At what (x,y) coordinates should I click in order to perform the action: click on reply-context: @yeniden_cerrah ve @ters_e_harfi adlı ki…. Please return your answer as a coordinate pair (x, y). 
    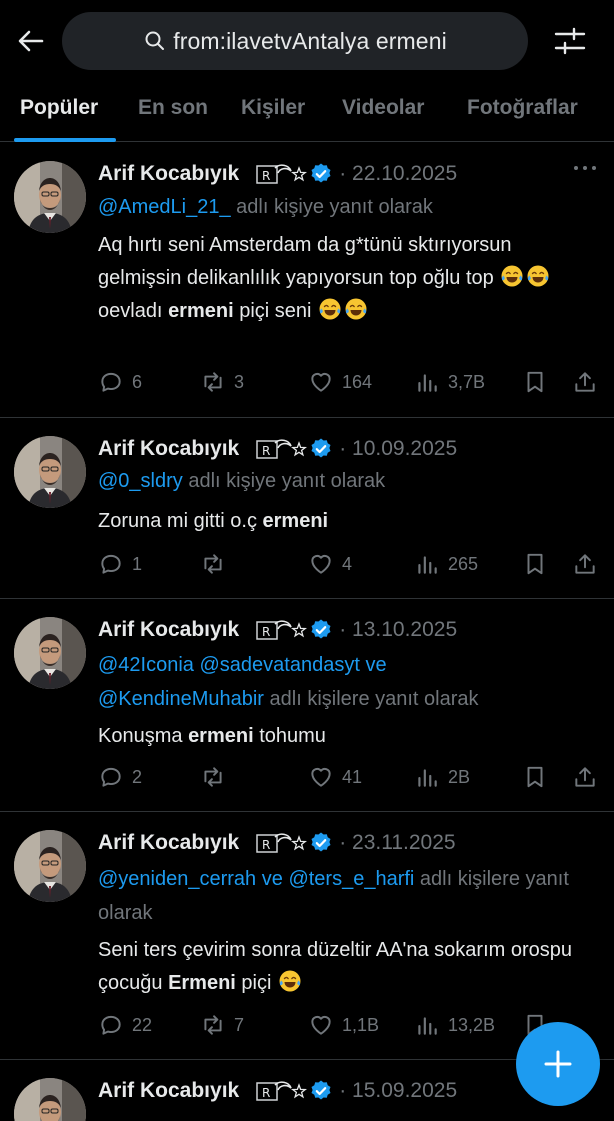
    Looking at the image, I should click on (348, 896).